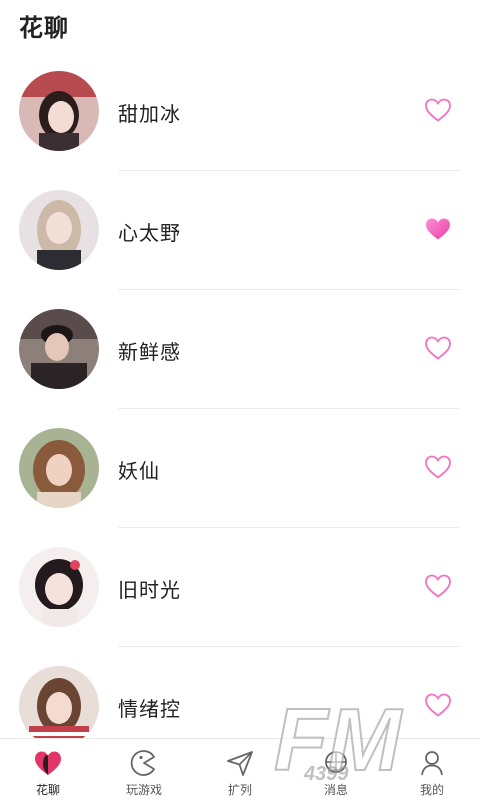  What do you see at coordinates (336, 763) in the screenshot?
I see `message-icon` at bounding box center [336, 763].